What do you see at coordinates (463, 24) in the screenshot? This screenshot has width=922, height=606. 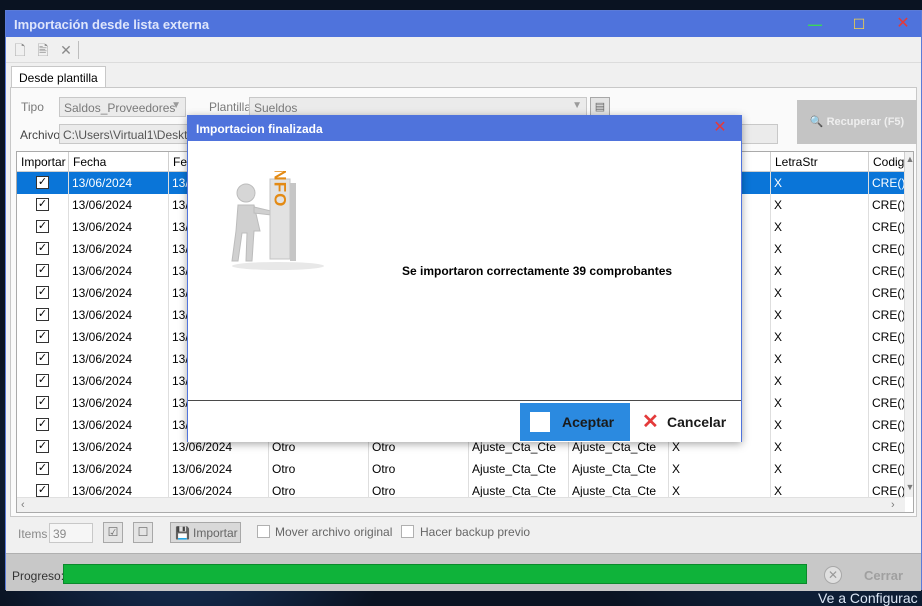 I see `window-titlebar: Importación desde lista externa — ☐ ✕` at bounding box center [463, 24].